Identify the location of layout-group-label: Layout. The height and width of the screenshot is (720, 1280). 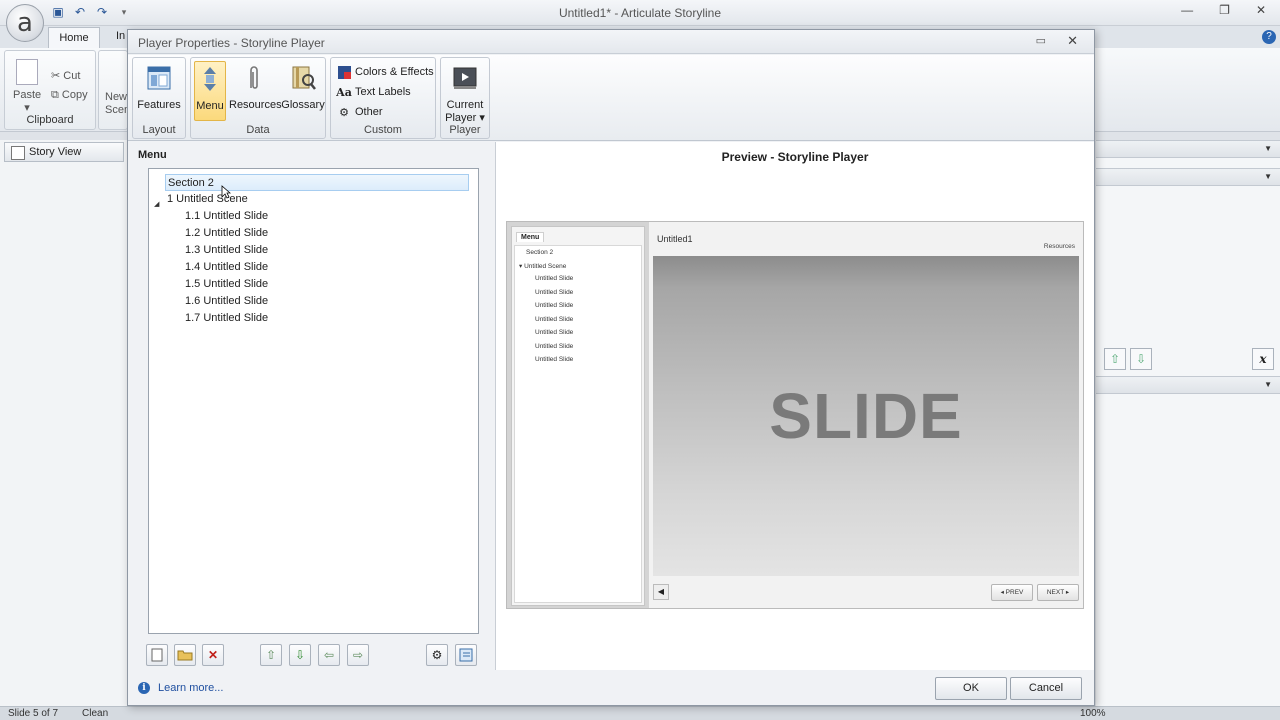
(159, 130).